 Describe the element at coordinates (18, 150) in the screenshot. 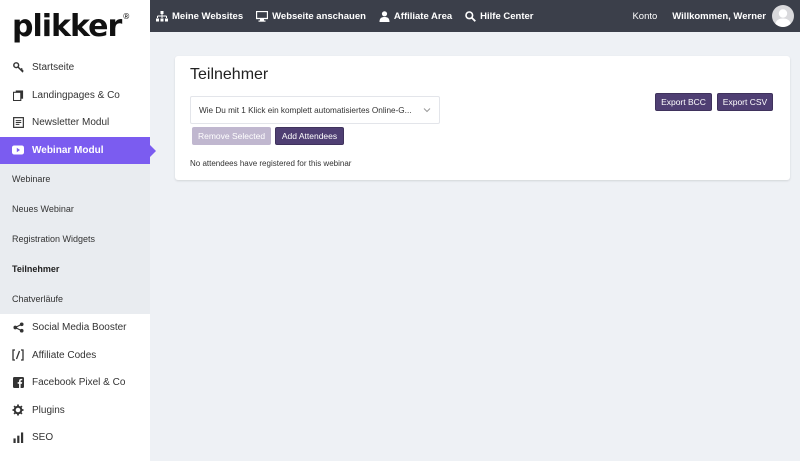

I see `youtube-icon` at that location.